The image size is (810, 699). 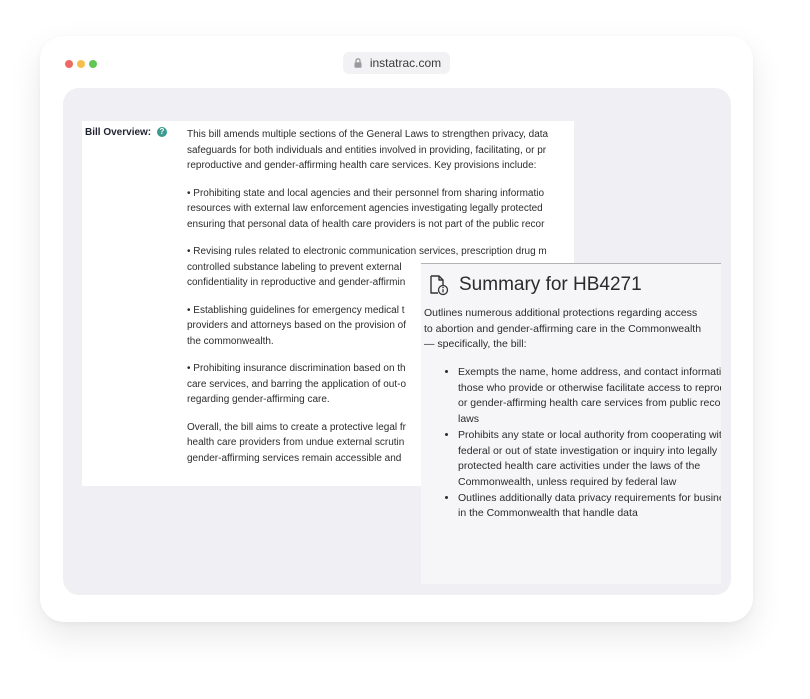 What do you see at coordinates (93, 64) in the screenshot?
I see `maximize-dot` at bounding box center [93, 64].